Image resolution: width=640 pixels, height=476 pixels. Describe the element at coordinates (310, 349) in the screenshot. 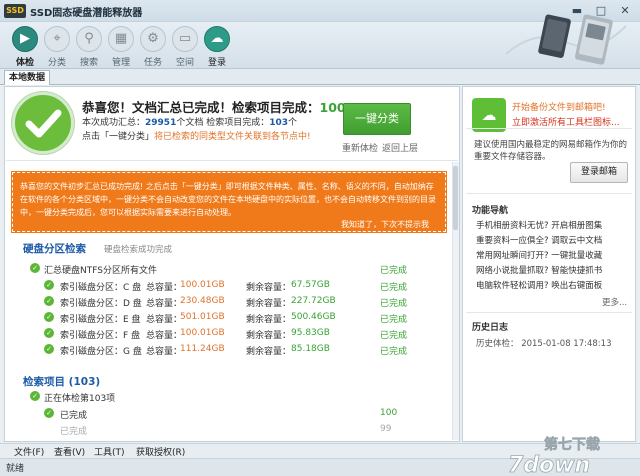

I see `remaining-value: 85.18GB` at that location.